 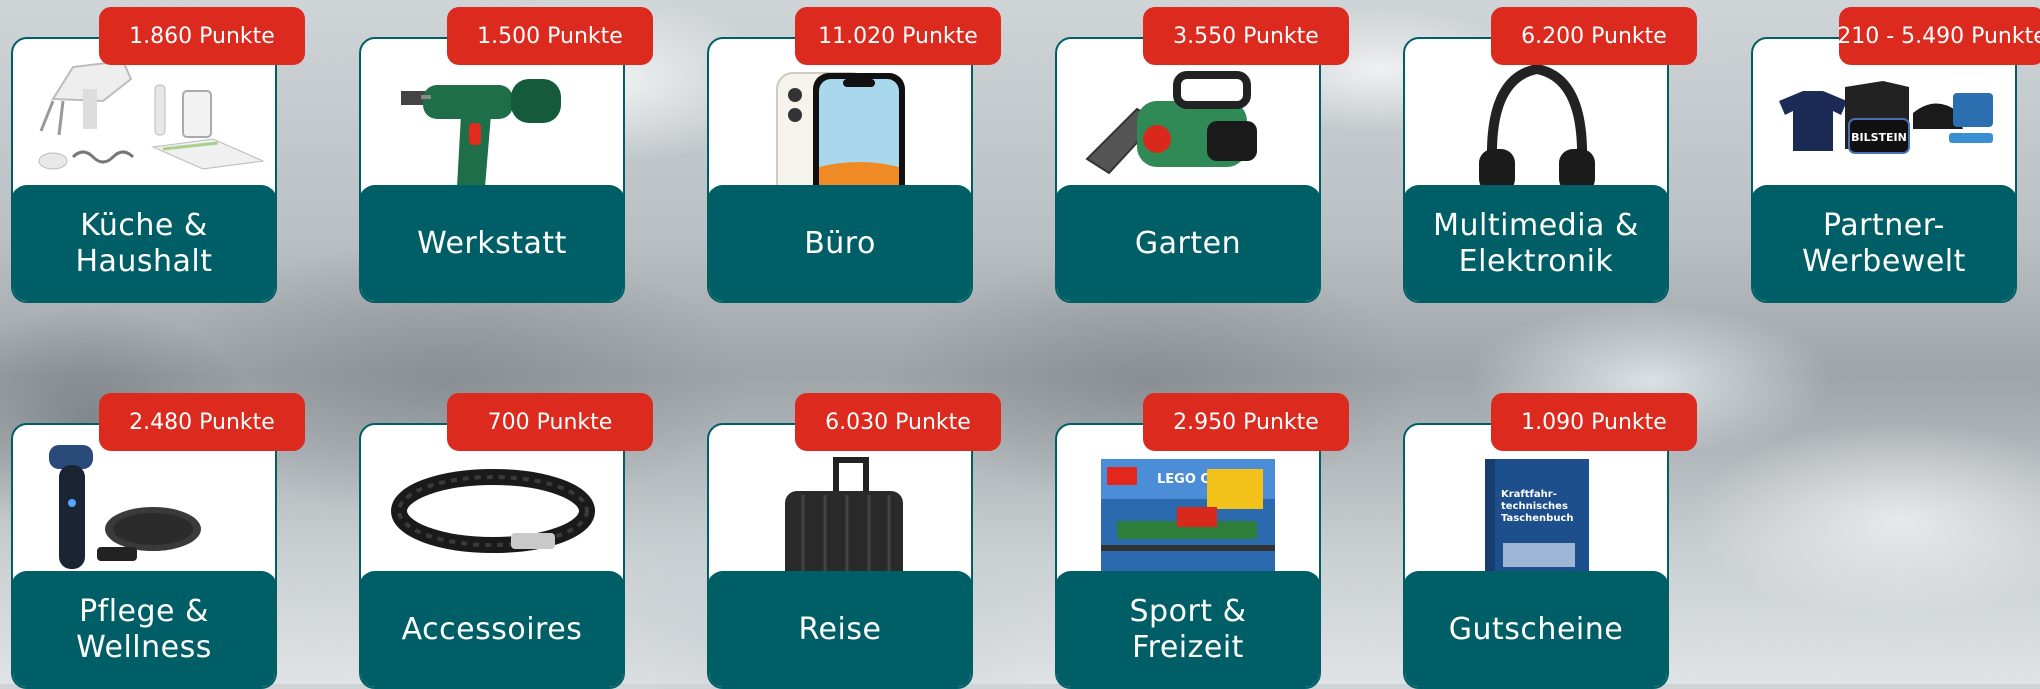 What do you see at coordinates (144, 170) in the screenshot?
I see `card-frame: Küche & Haushalt` at bounding box center [144, 170].